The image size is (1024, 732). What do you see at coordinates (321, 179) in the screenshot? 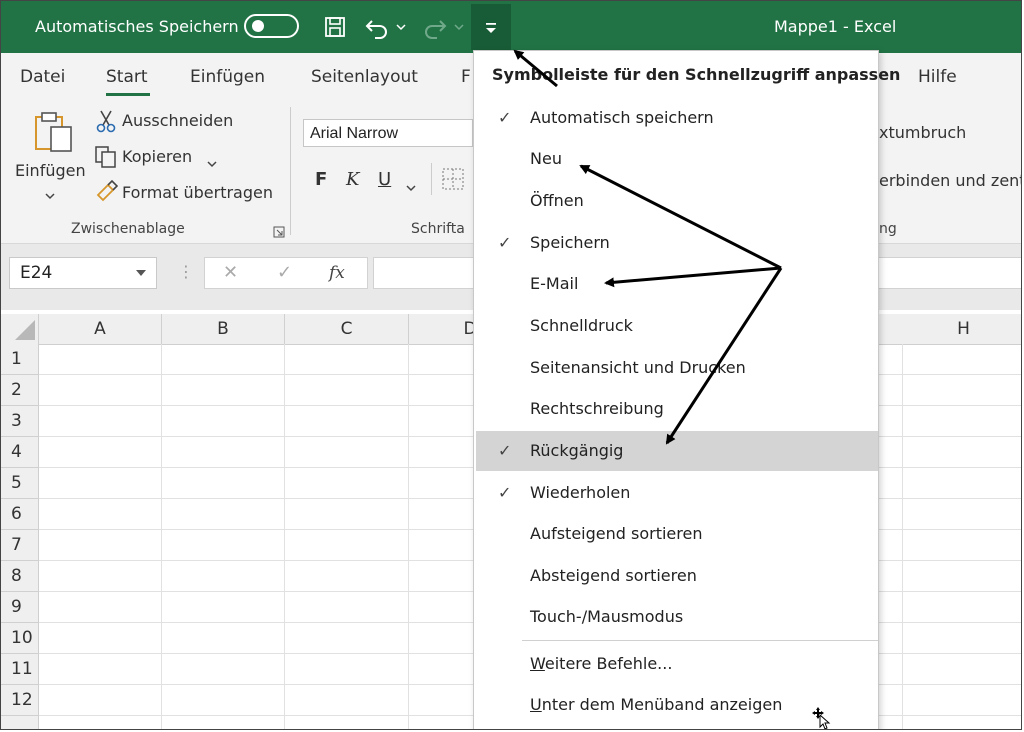
I see `bold-button: F` at bounding box center [321, 179].